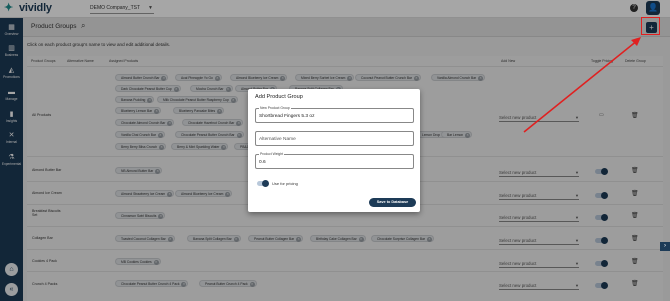  What do you see at coordinates (582, 85) in the screenshot?
I see `annotation-arrow` at bounding box center [582, 85].